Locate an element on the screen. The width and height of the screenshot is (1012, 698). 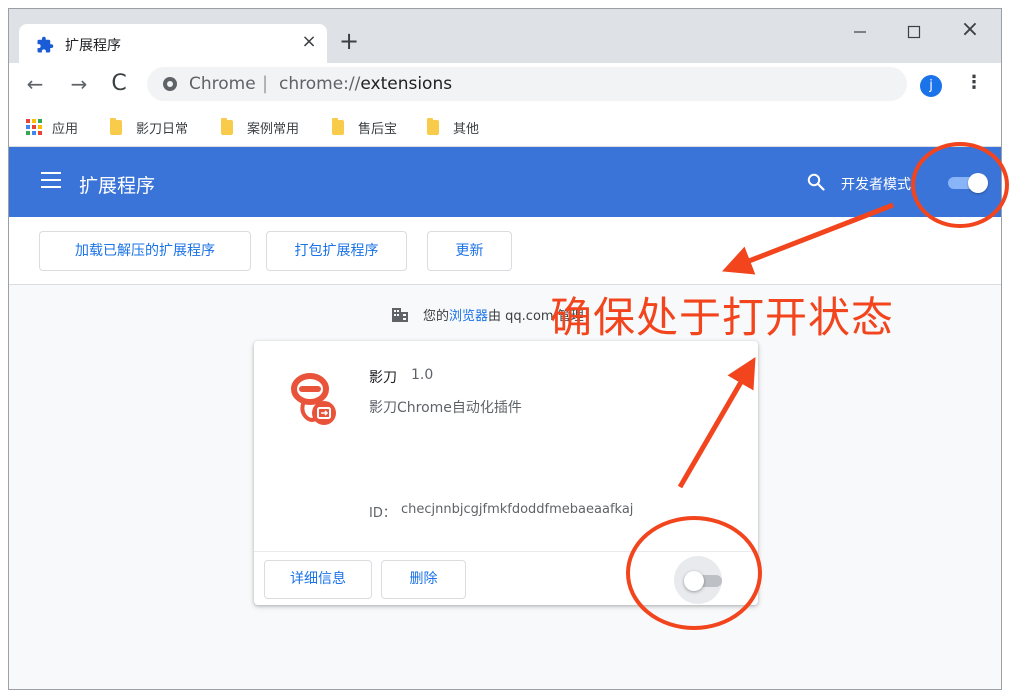
chrome-site-icon is located at coordinates (170, 84).